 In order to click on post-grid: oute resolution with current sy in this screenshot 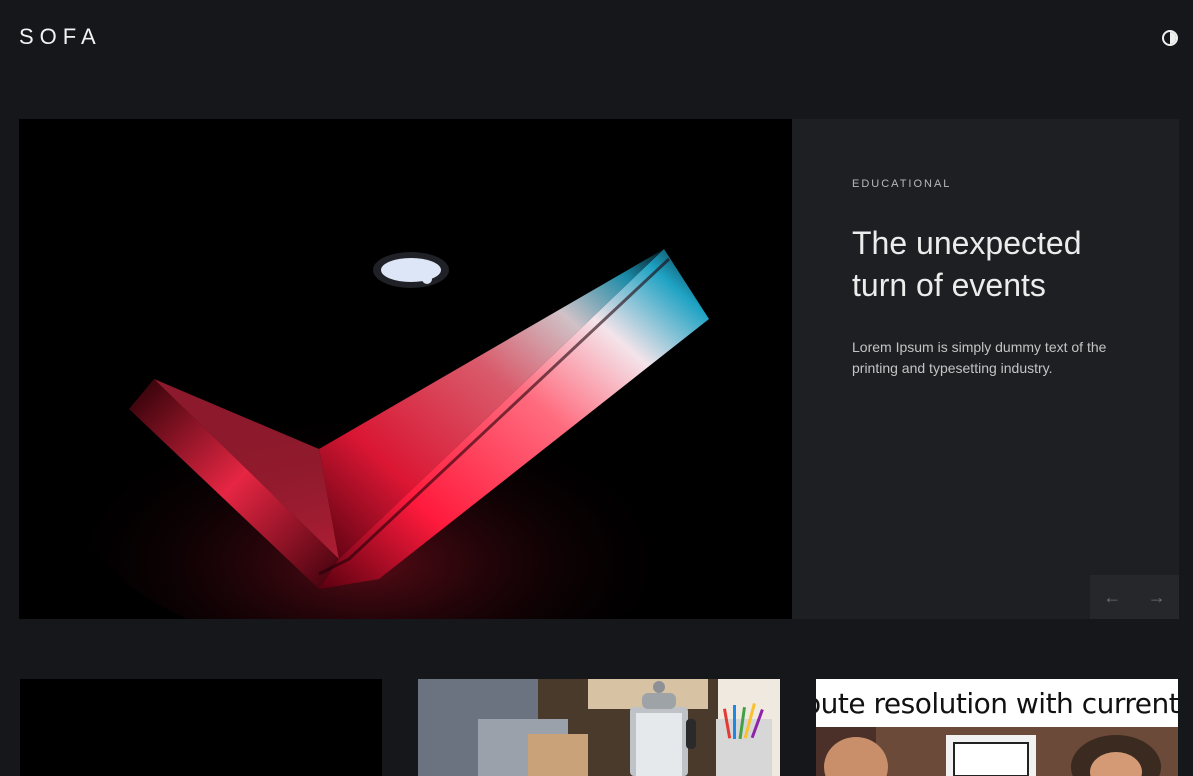, I will do `click(596, 727)`.